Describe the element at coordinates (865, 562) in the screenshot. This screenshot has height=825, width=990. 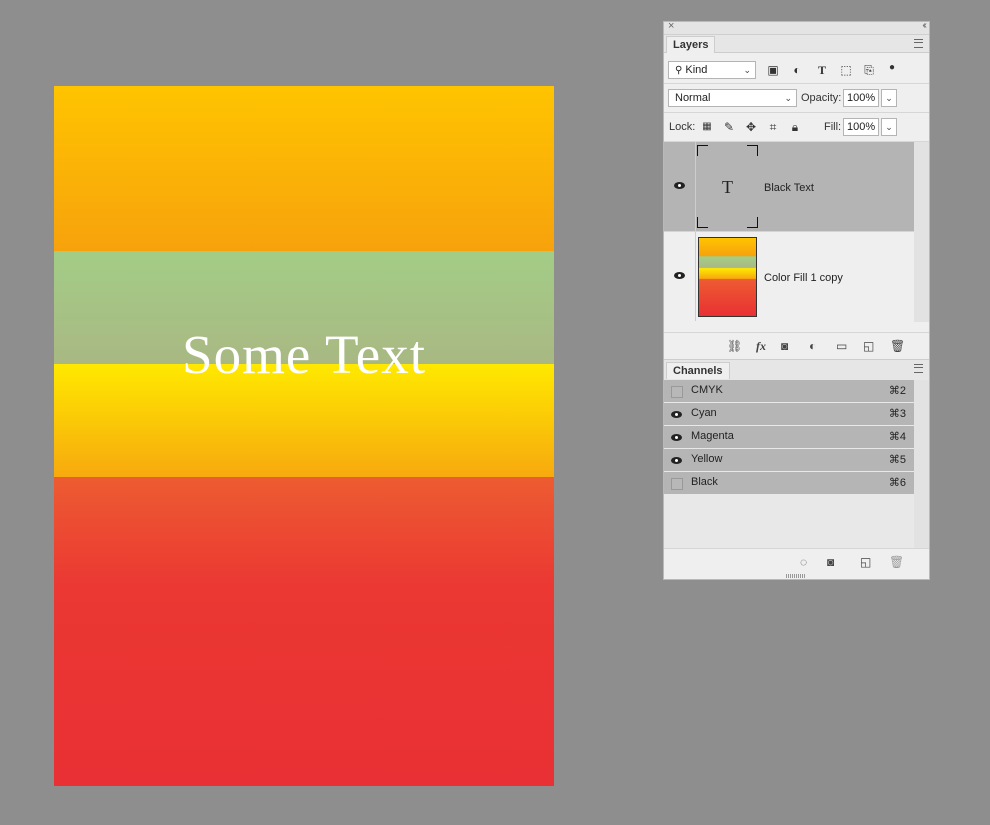
I see `new-channel-icon: ◱` at that location.